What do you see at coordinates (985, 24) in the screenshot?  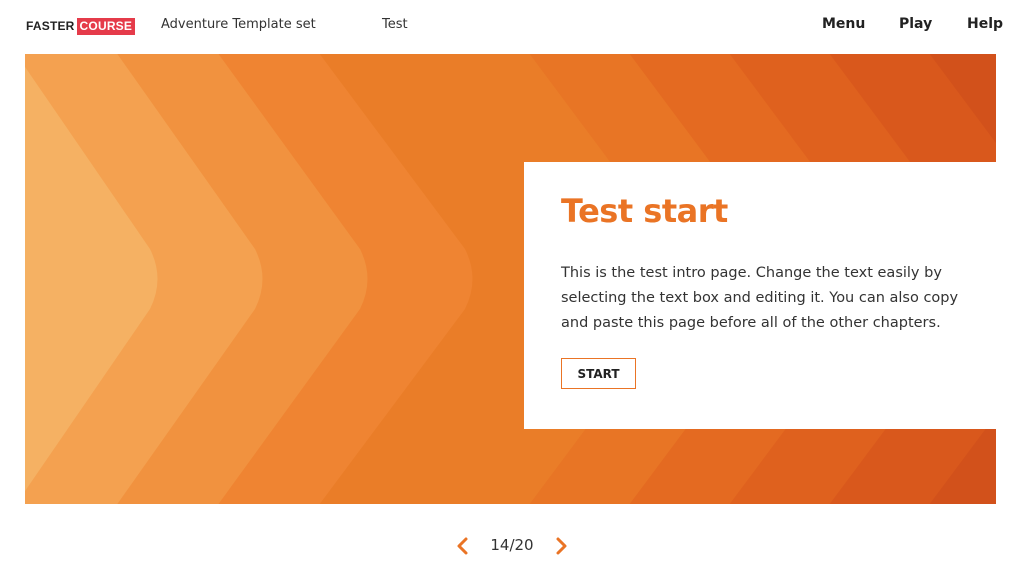 I see `help-button: Help` at bounding box center [985, 24].